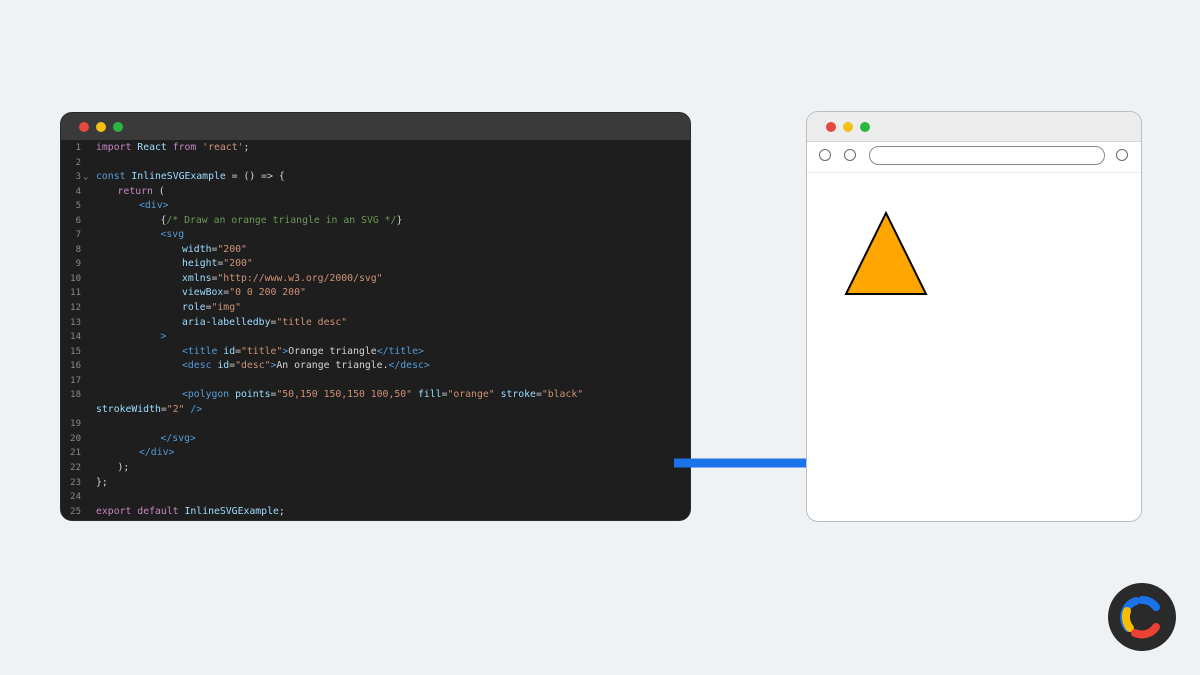  I want to click on code-token: "desc", so click(253, 366).